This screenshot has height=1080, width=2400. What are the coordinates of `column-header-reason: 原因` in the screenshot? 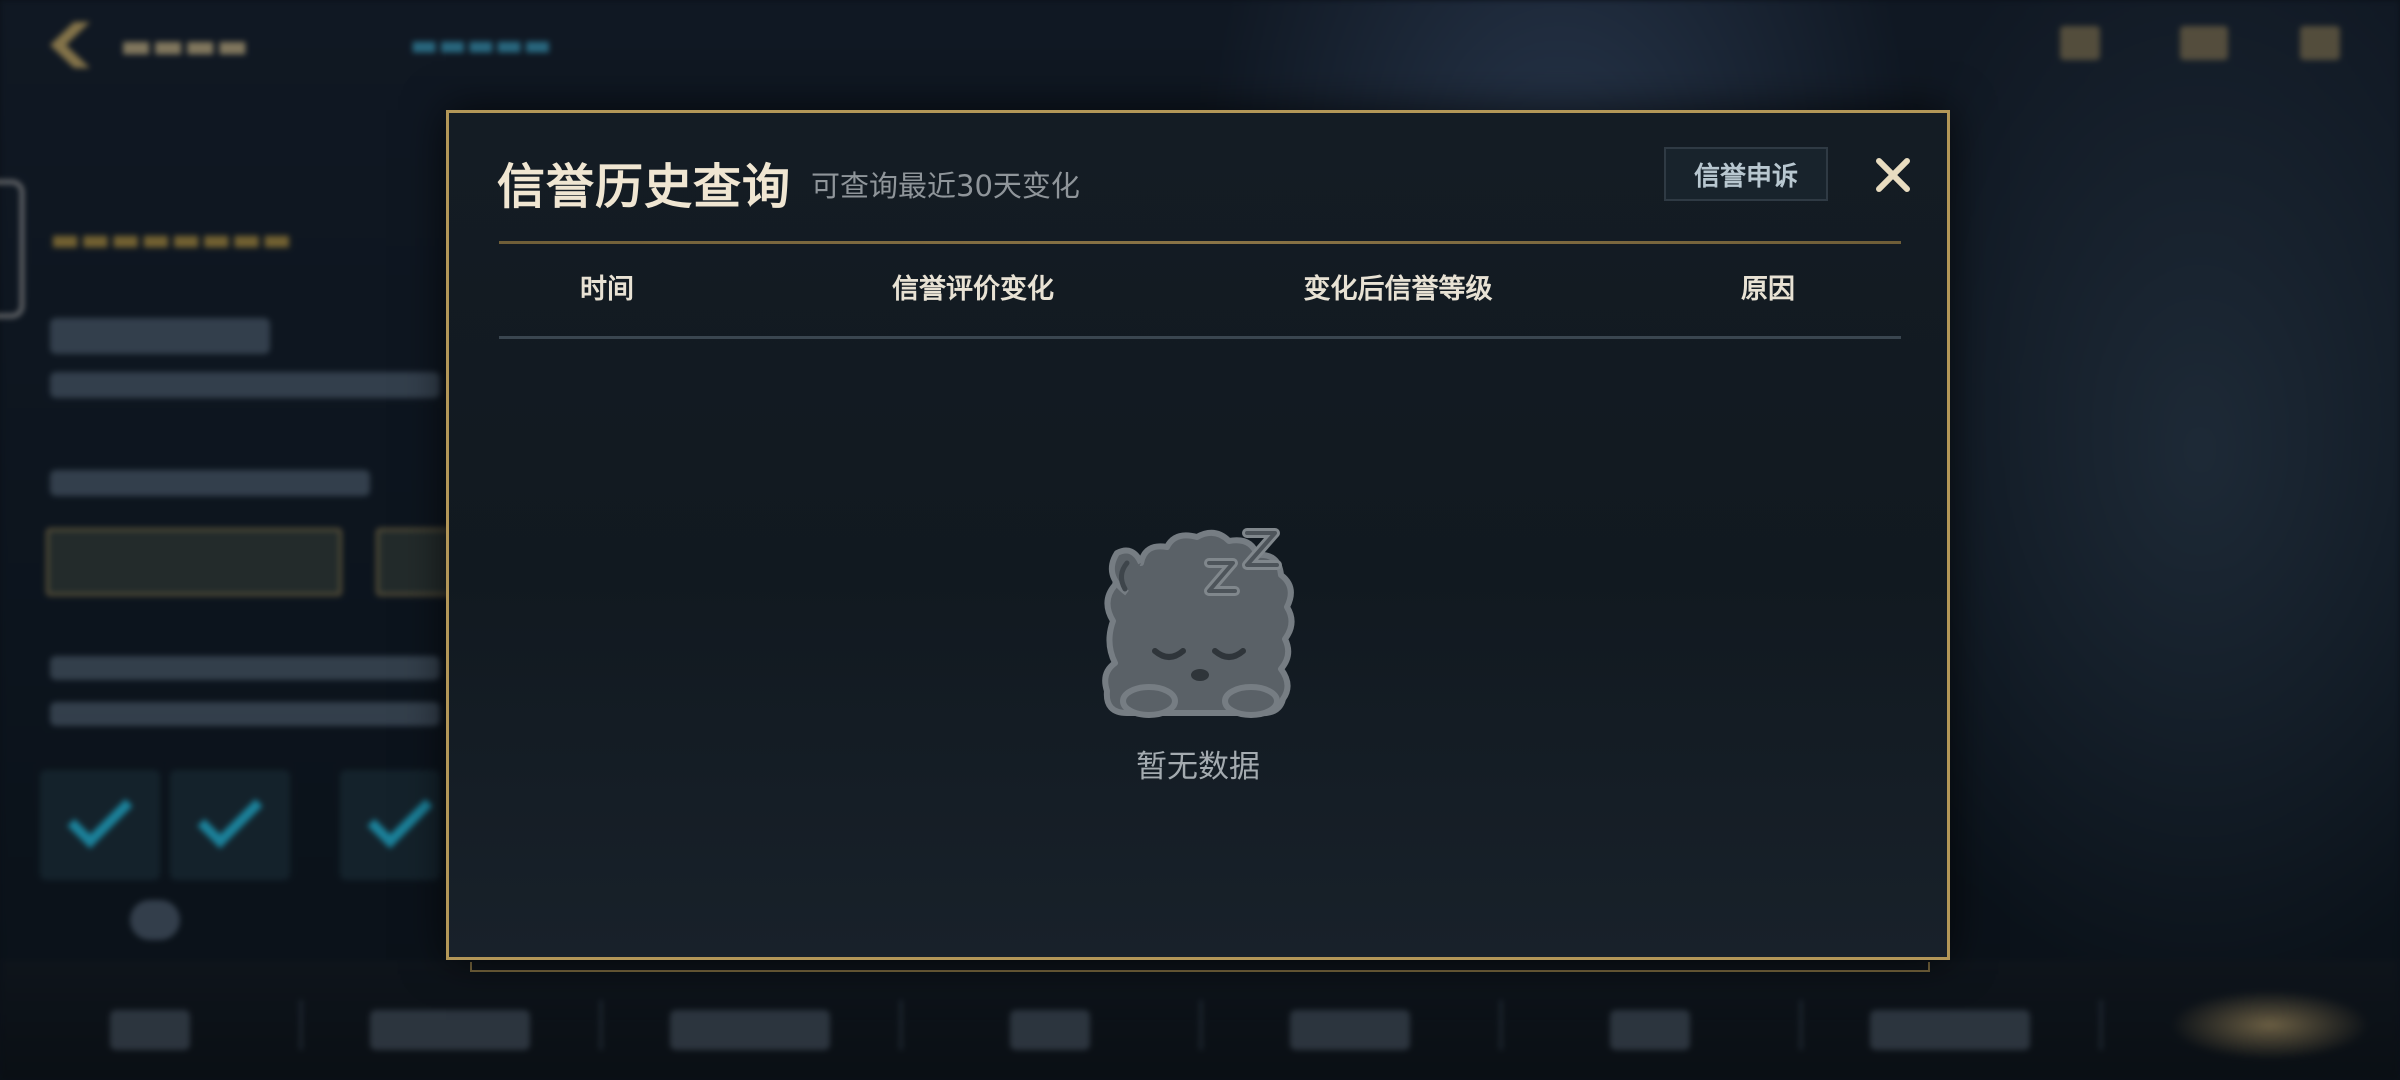 It's located at (1768, 289).